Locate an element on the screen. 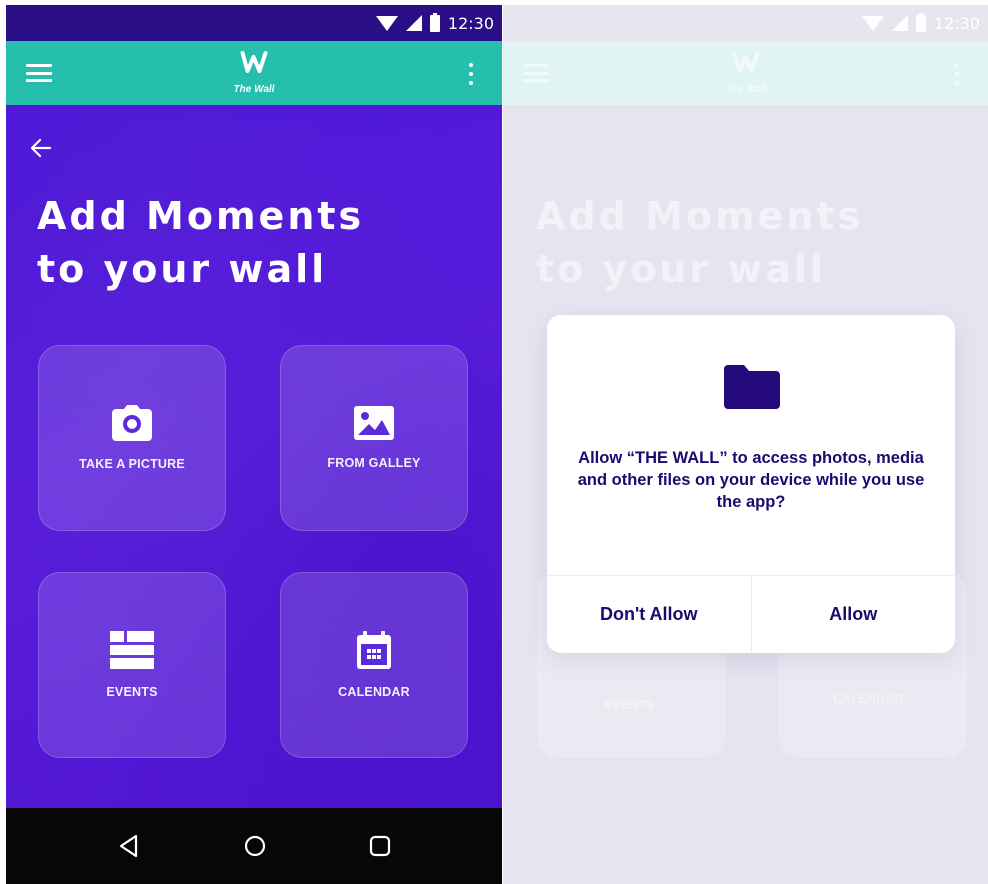  calendar-label: CALENDAR is located at coordinates (374, 692).